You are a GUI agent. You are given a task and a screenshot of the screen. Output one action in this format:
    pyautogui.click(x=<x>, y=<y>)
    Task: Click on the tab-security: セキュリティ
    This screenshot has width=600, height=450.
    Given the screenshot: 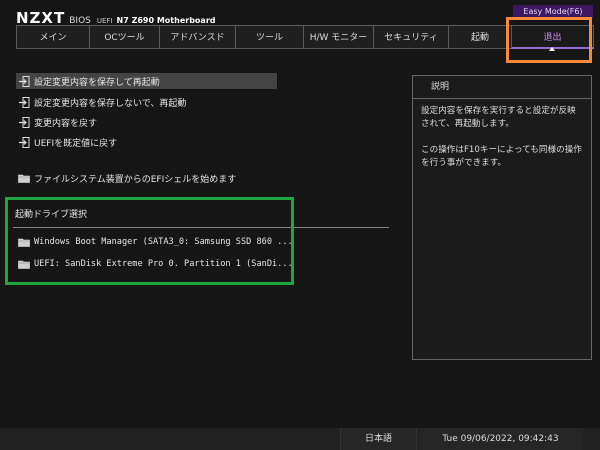 What is the action you would take?
    pyautogui.click(x=410, y=37)
    